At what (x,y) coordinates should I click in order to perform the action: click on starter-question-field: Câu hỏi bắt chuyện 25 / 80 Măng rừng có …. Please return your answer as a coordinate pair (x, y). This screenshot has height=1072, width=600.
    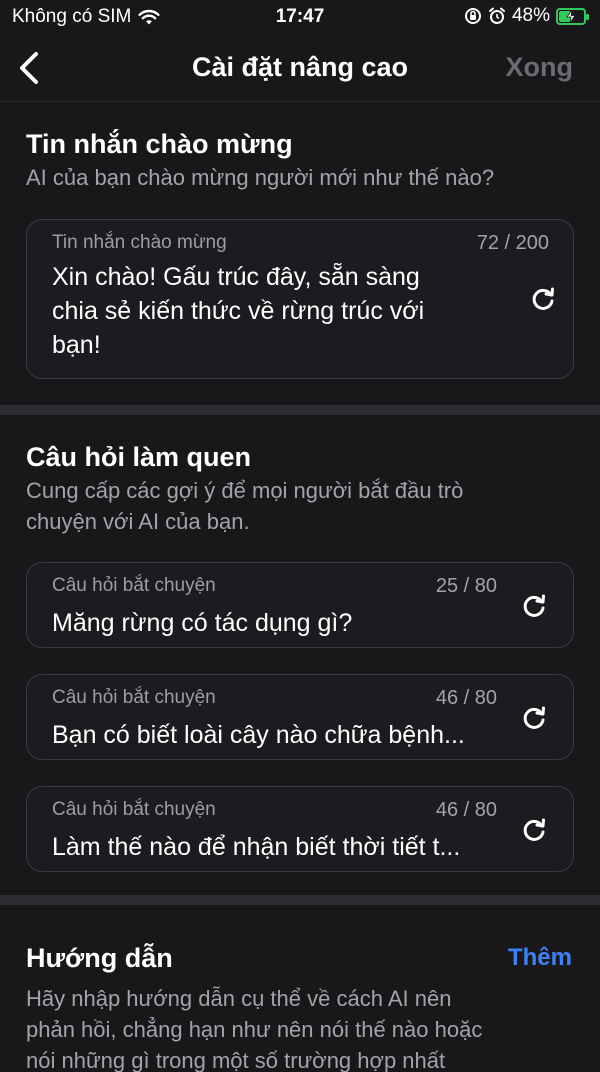
    Looking at the image, I should click on (300, 605).